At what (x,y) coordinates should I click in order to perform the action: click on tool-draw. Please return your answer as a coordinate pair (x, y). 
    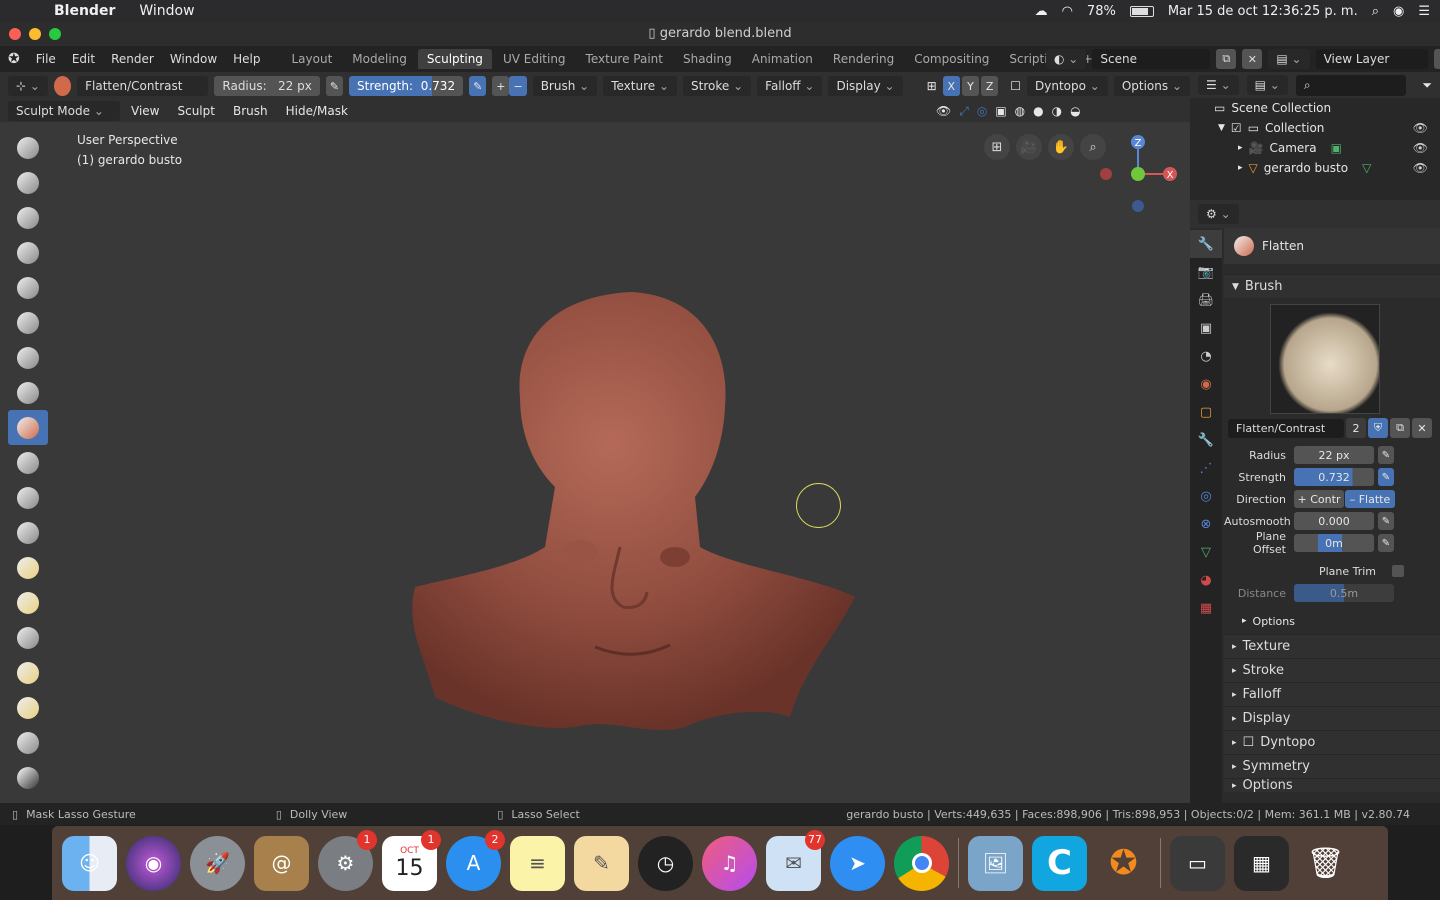
    Looking at the image, I should click on (28, 147).